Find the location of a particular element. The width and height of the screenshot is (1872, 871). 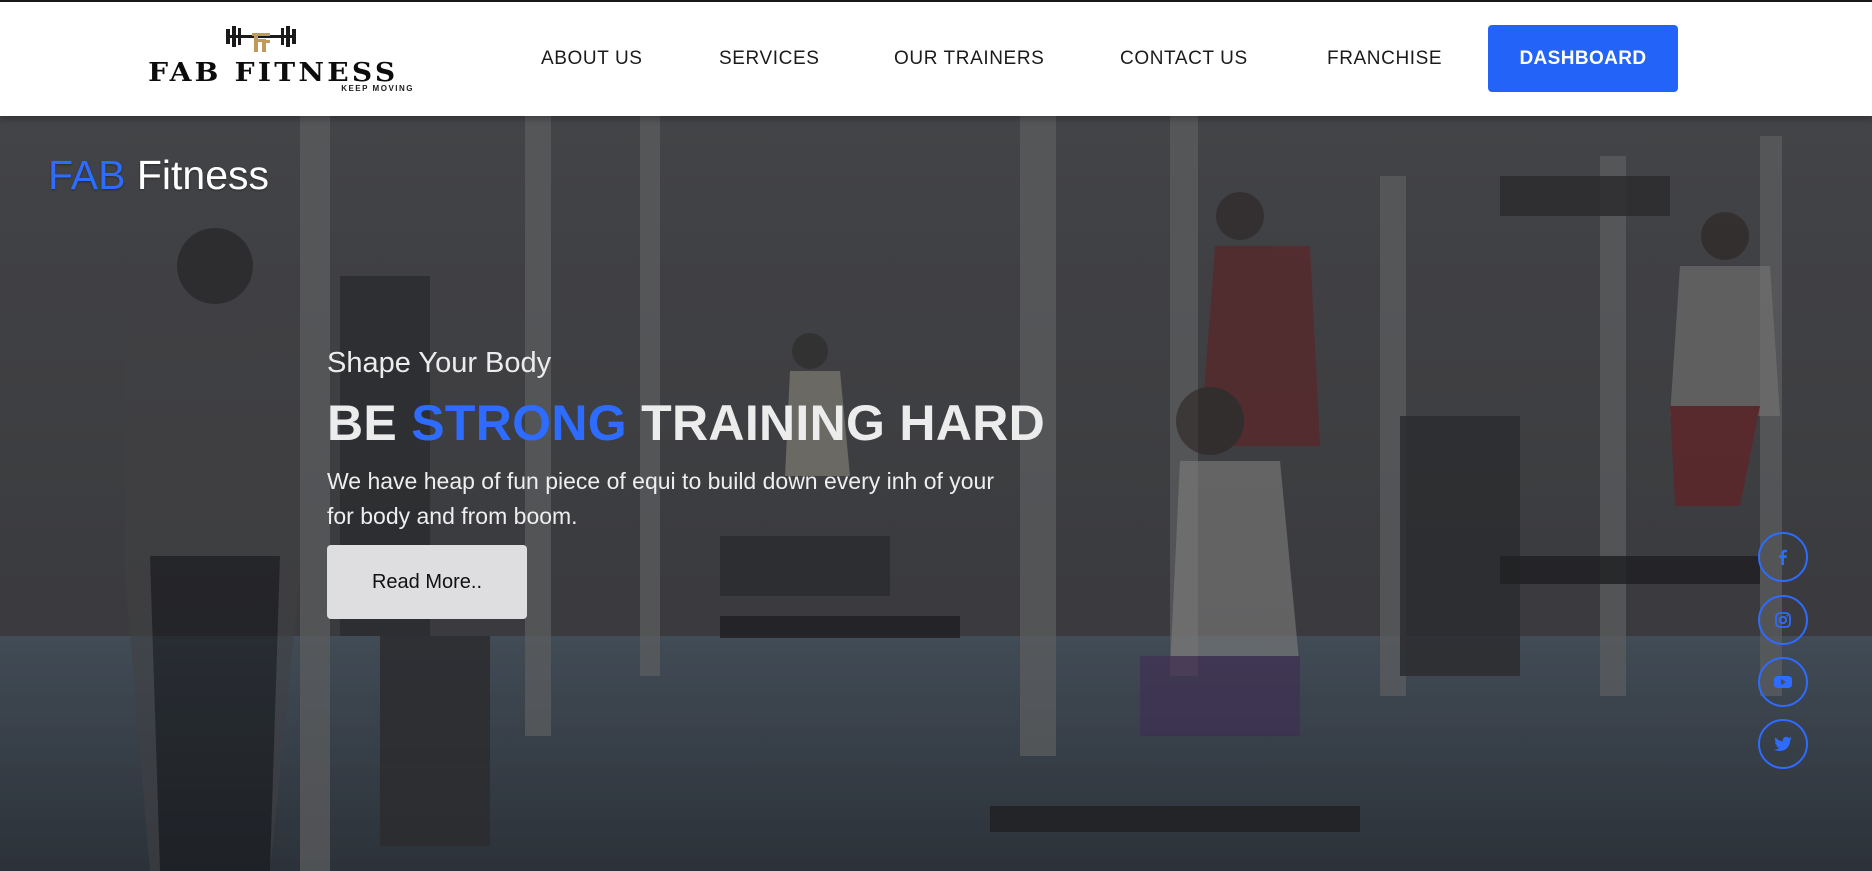

nav-services: SERVICES is located at coordinates (769, 59).